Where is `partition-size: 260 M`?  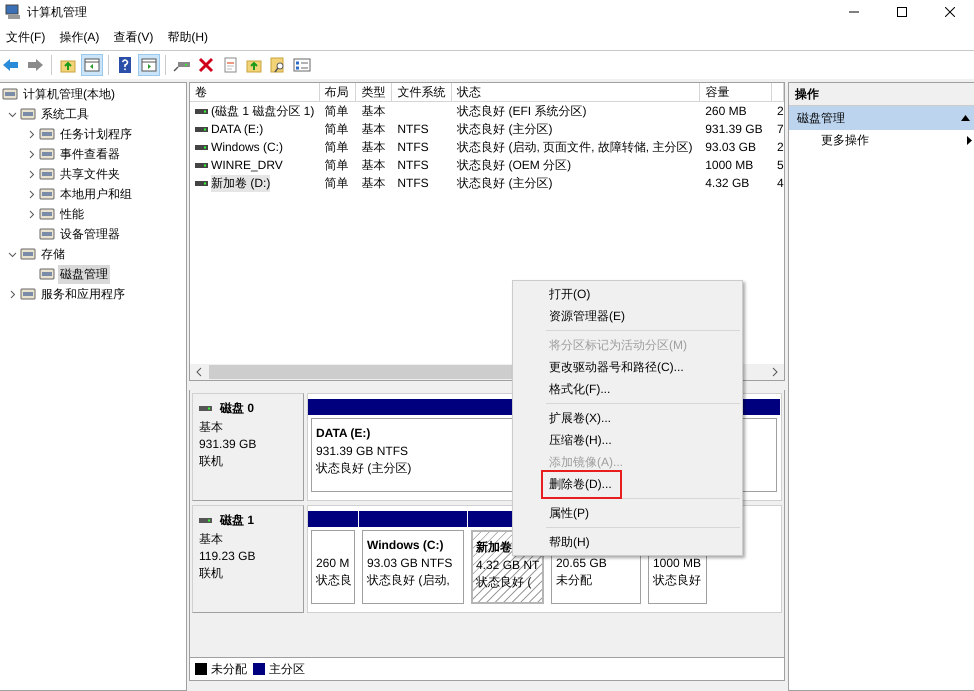 partition-size: 260 M is located at coordinates (333, 563).